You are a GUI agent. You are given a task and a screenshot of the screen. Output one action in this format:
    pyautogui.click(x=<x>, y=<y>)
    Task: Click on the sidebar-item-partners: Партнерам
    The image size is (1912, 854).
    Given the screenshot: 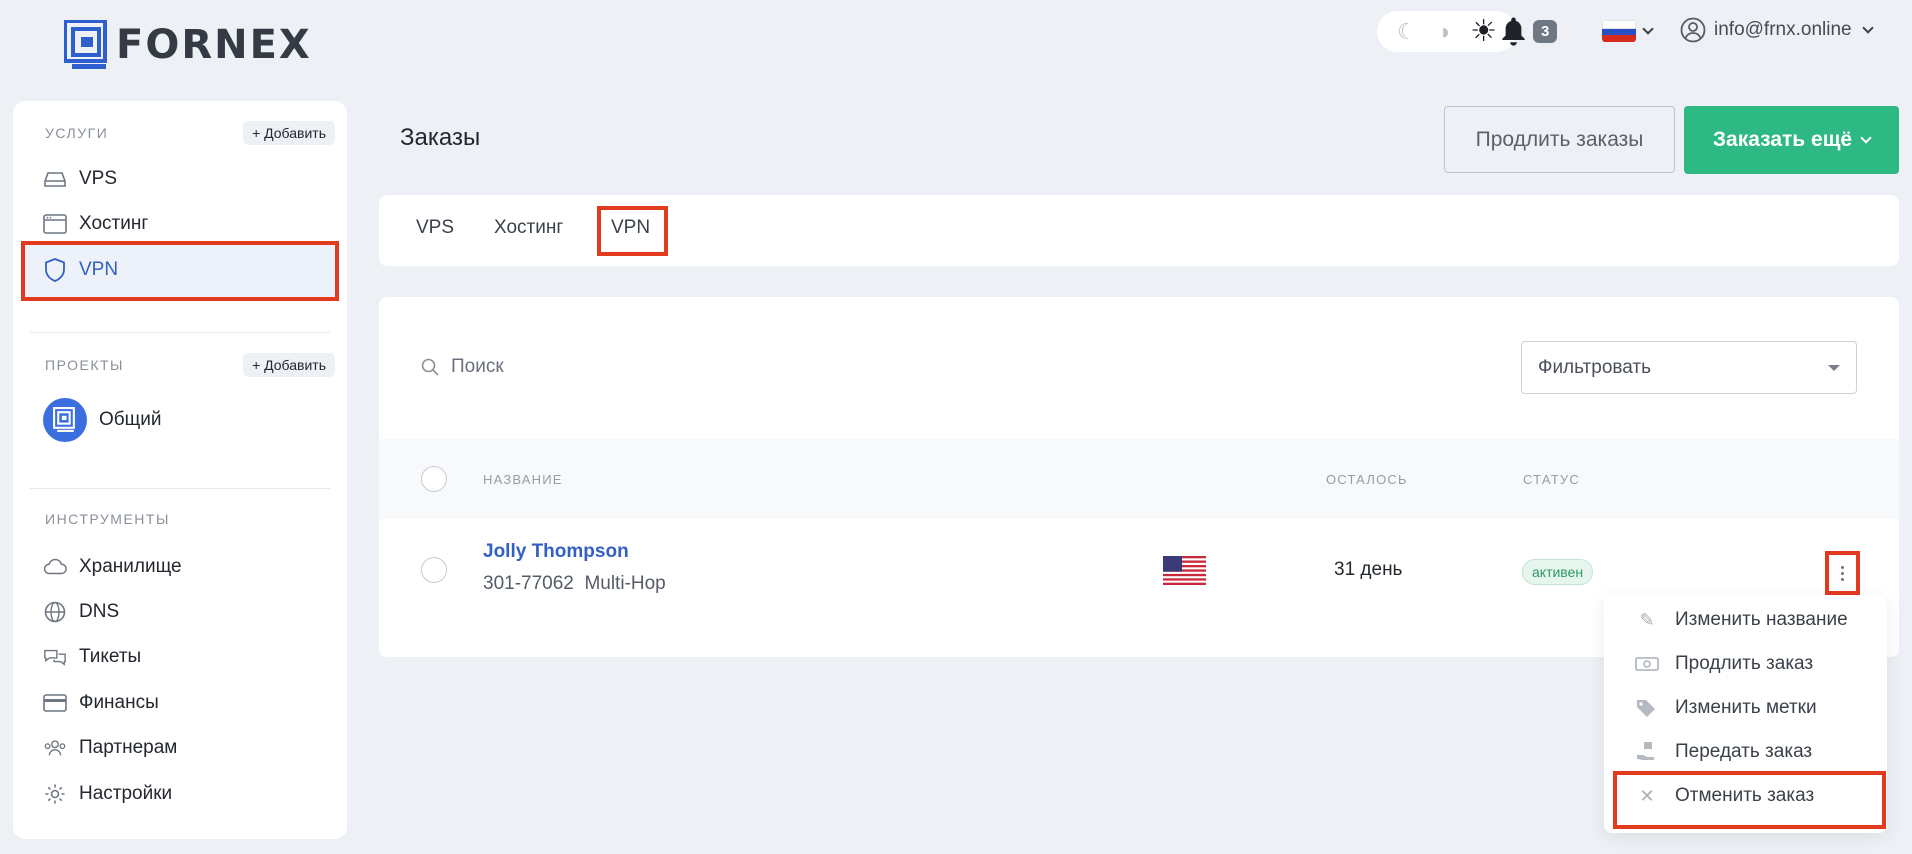 What is the action you would take?
    pyautogui.click(x=110, y=748)
    